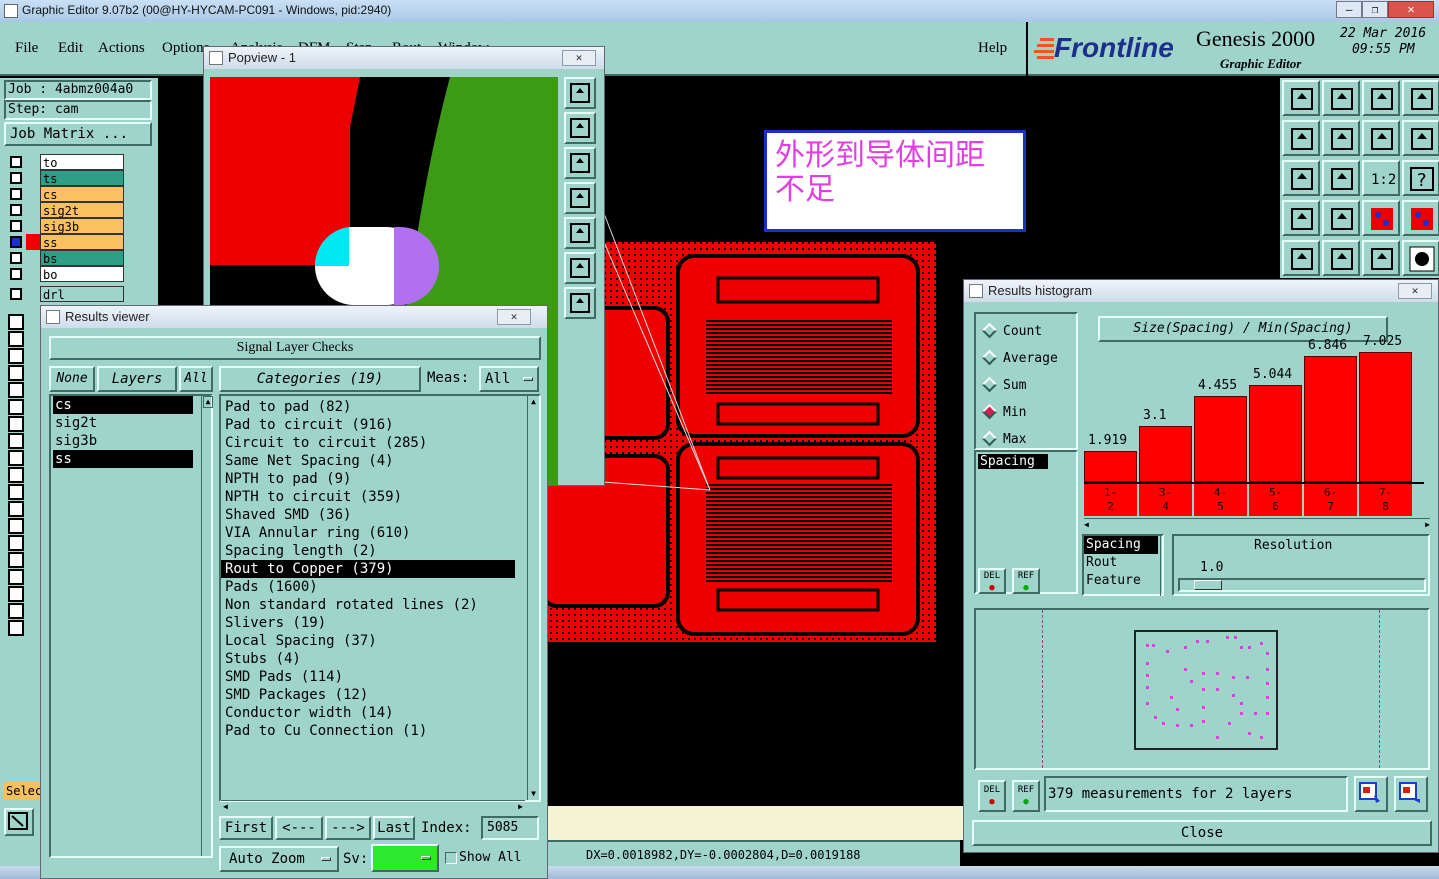  Describe the element at coordinates (1003, 439) in the screenshot. I see `stat-radio-max: Max` at that location.